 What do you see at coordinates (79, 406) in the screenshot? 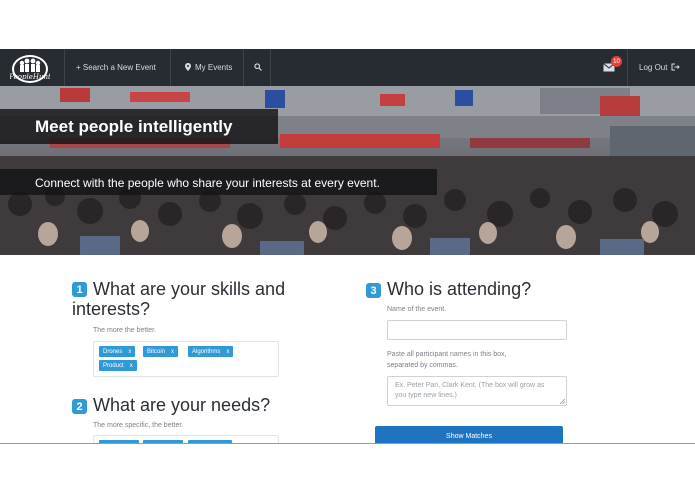
I see `step-number-badge: 2` at bounding box center [79, 406].